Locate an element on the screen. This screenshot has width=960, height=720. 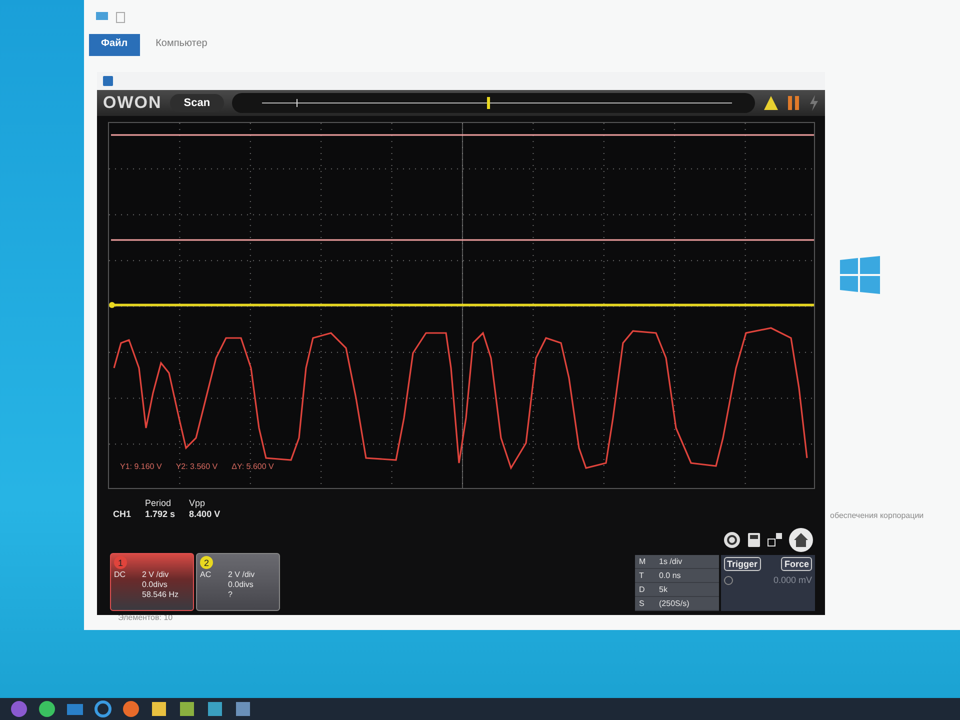
slider-thumb is located at coordinates (488, 103).